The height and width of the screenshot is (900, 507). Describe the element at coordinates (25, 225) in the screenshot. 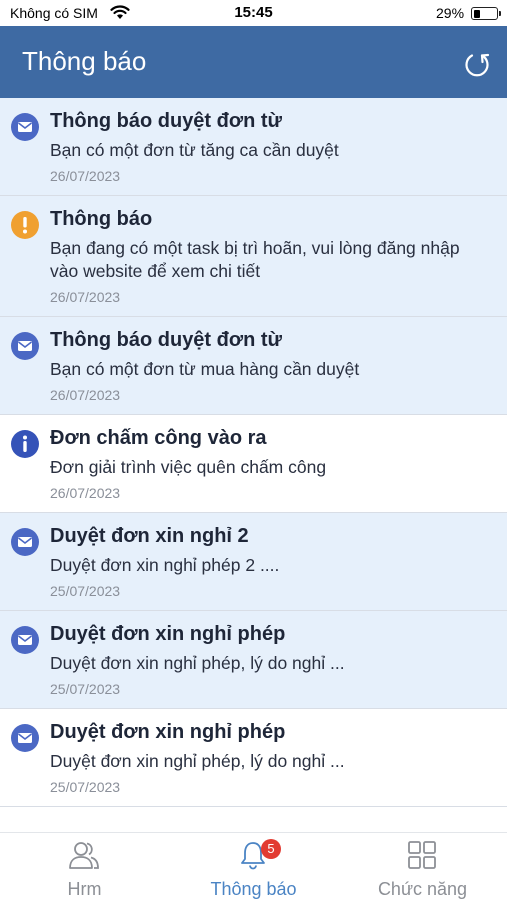

I see `warning-icon` at that location.